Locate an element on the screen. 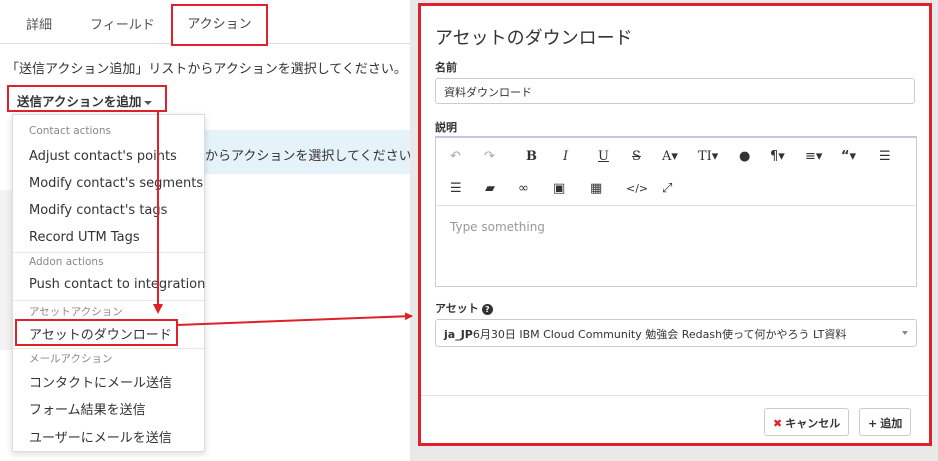 The image size is (938, 461). menu-item-modify-tags: Modify contact's tags is located at coordinates (98, 210).